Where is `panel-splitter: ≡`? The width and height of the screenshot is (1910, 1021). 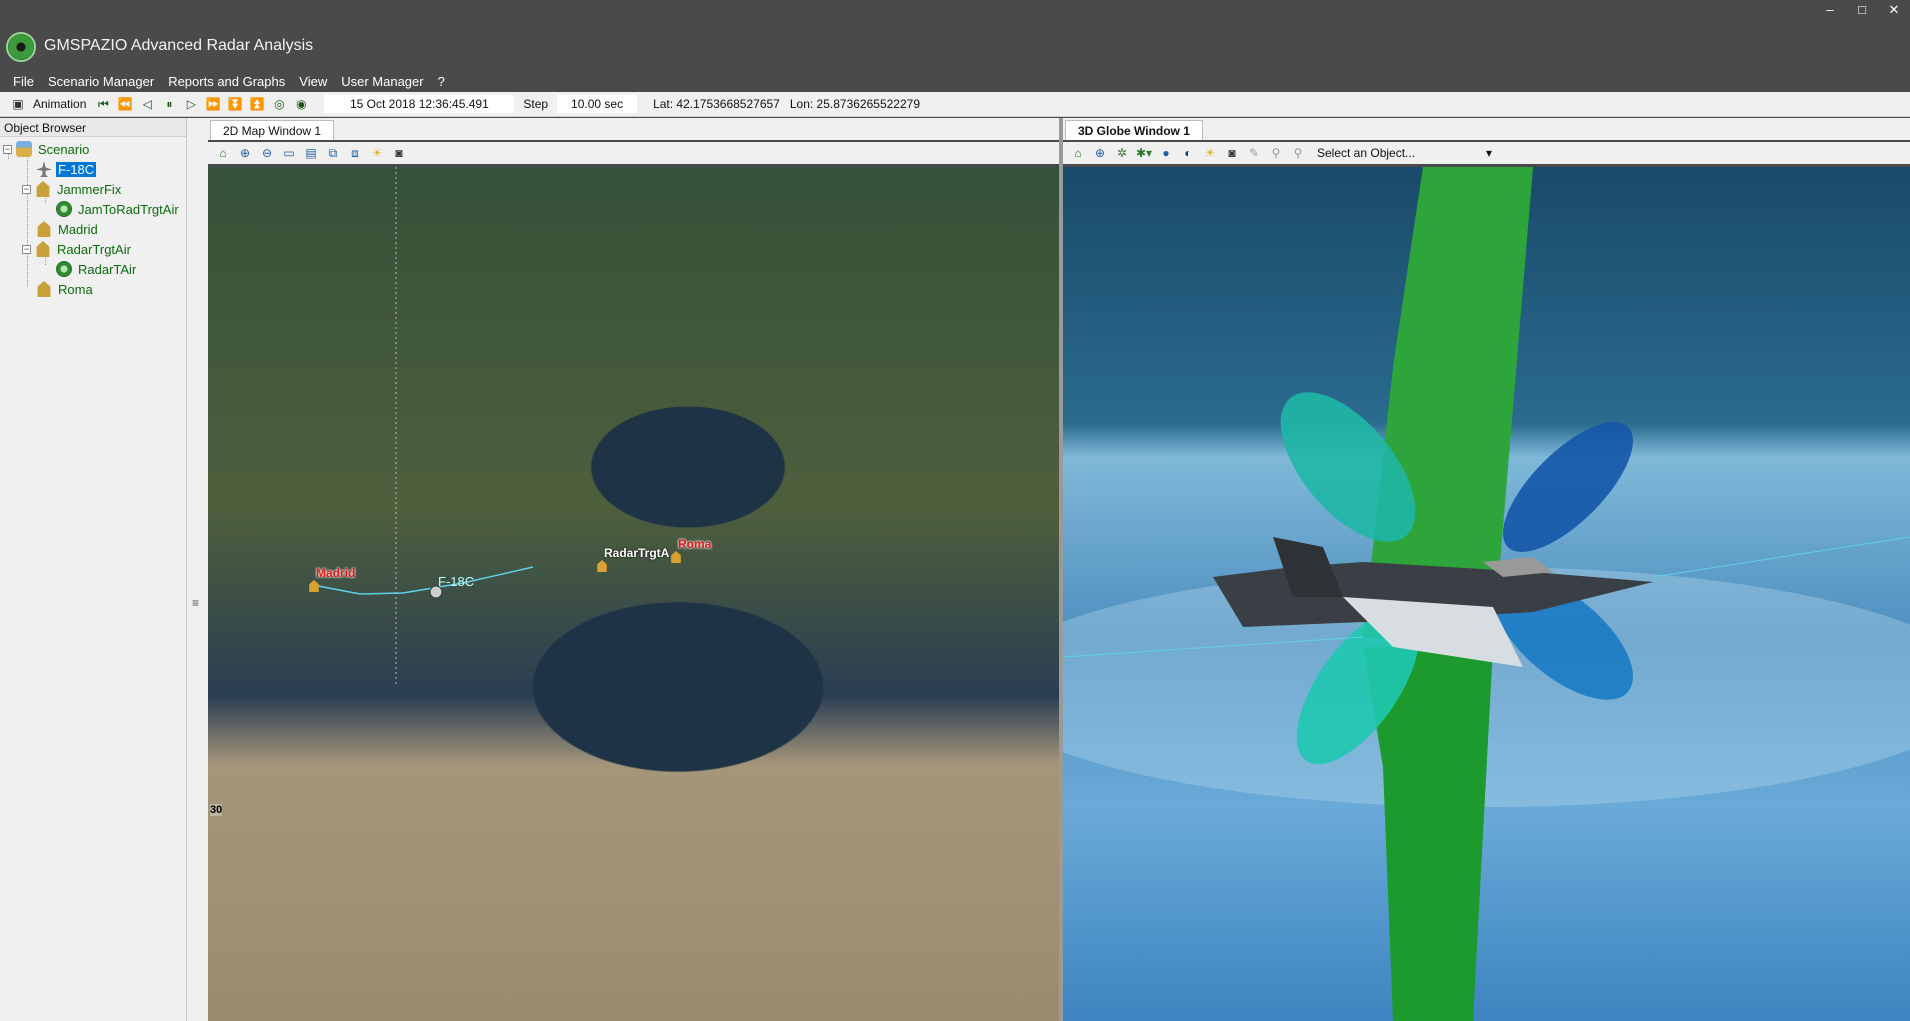 panel-splitter: ≡ is located at coordinates (197, 569).